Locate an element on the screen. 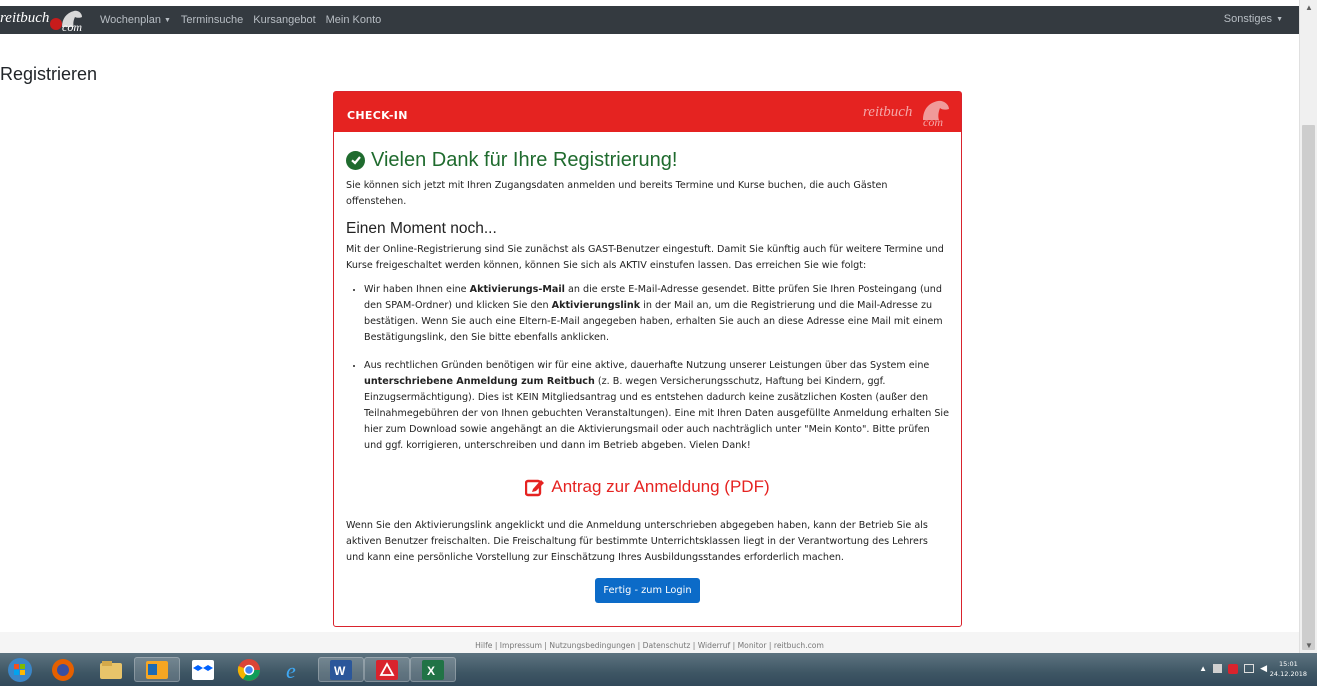  system-tray: ▲ ◀ is located at coordinates (1233, 668).